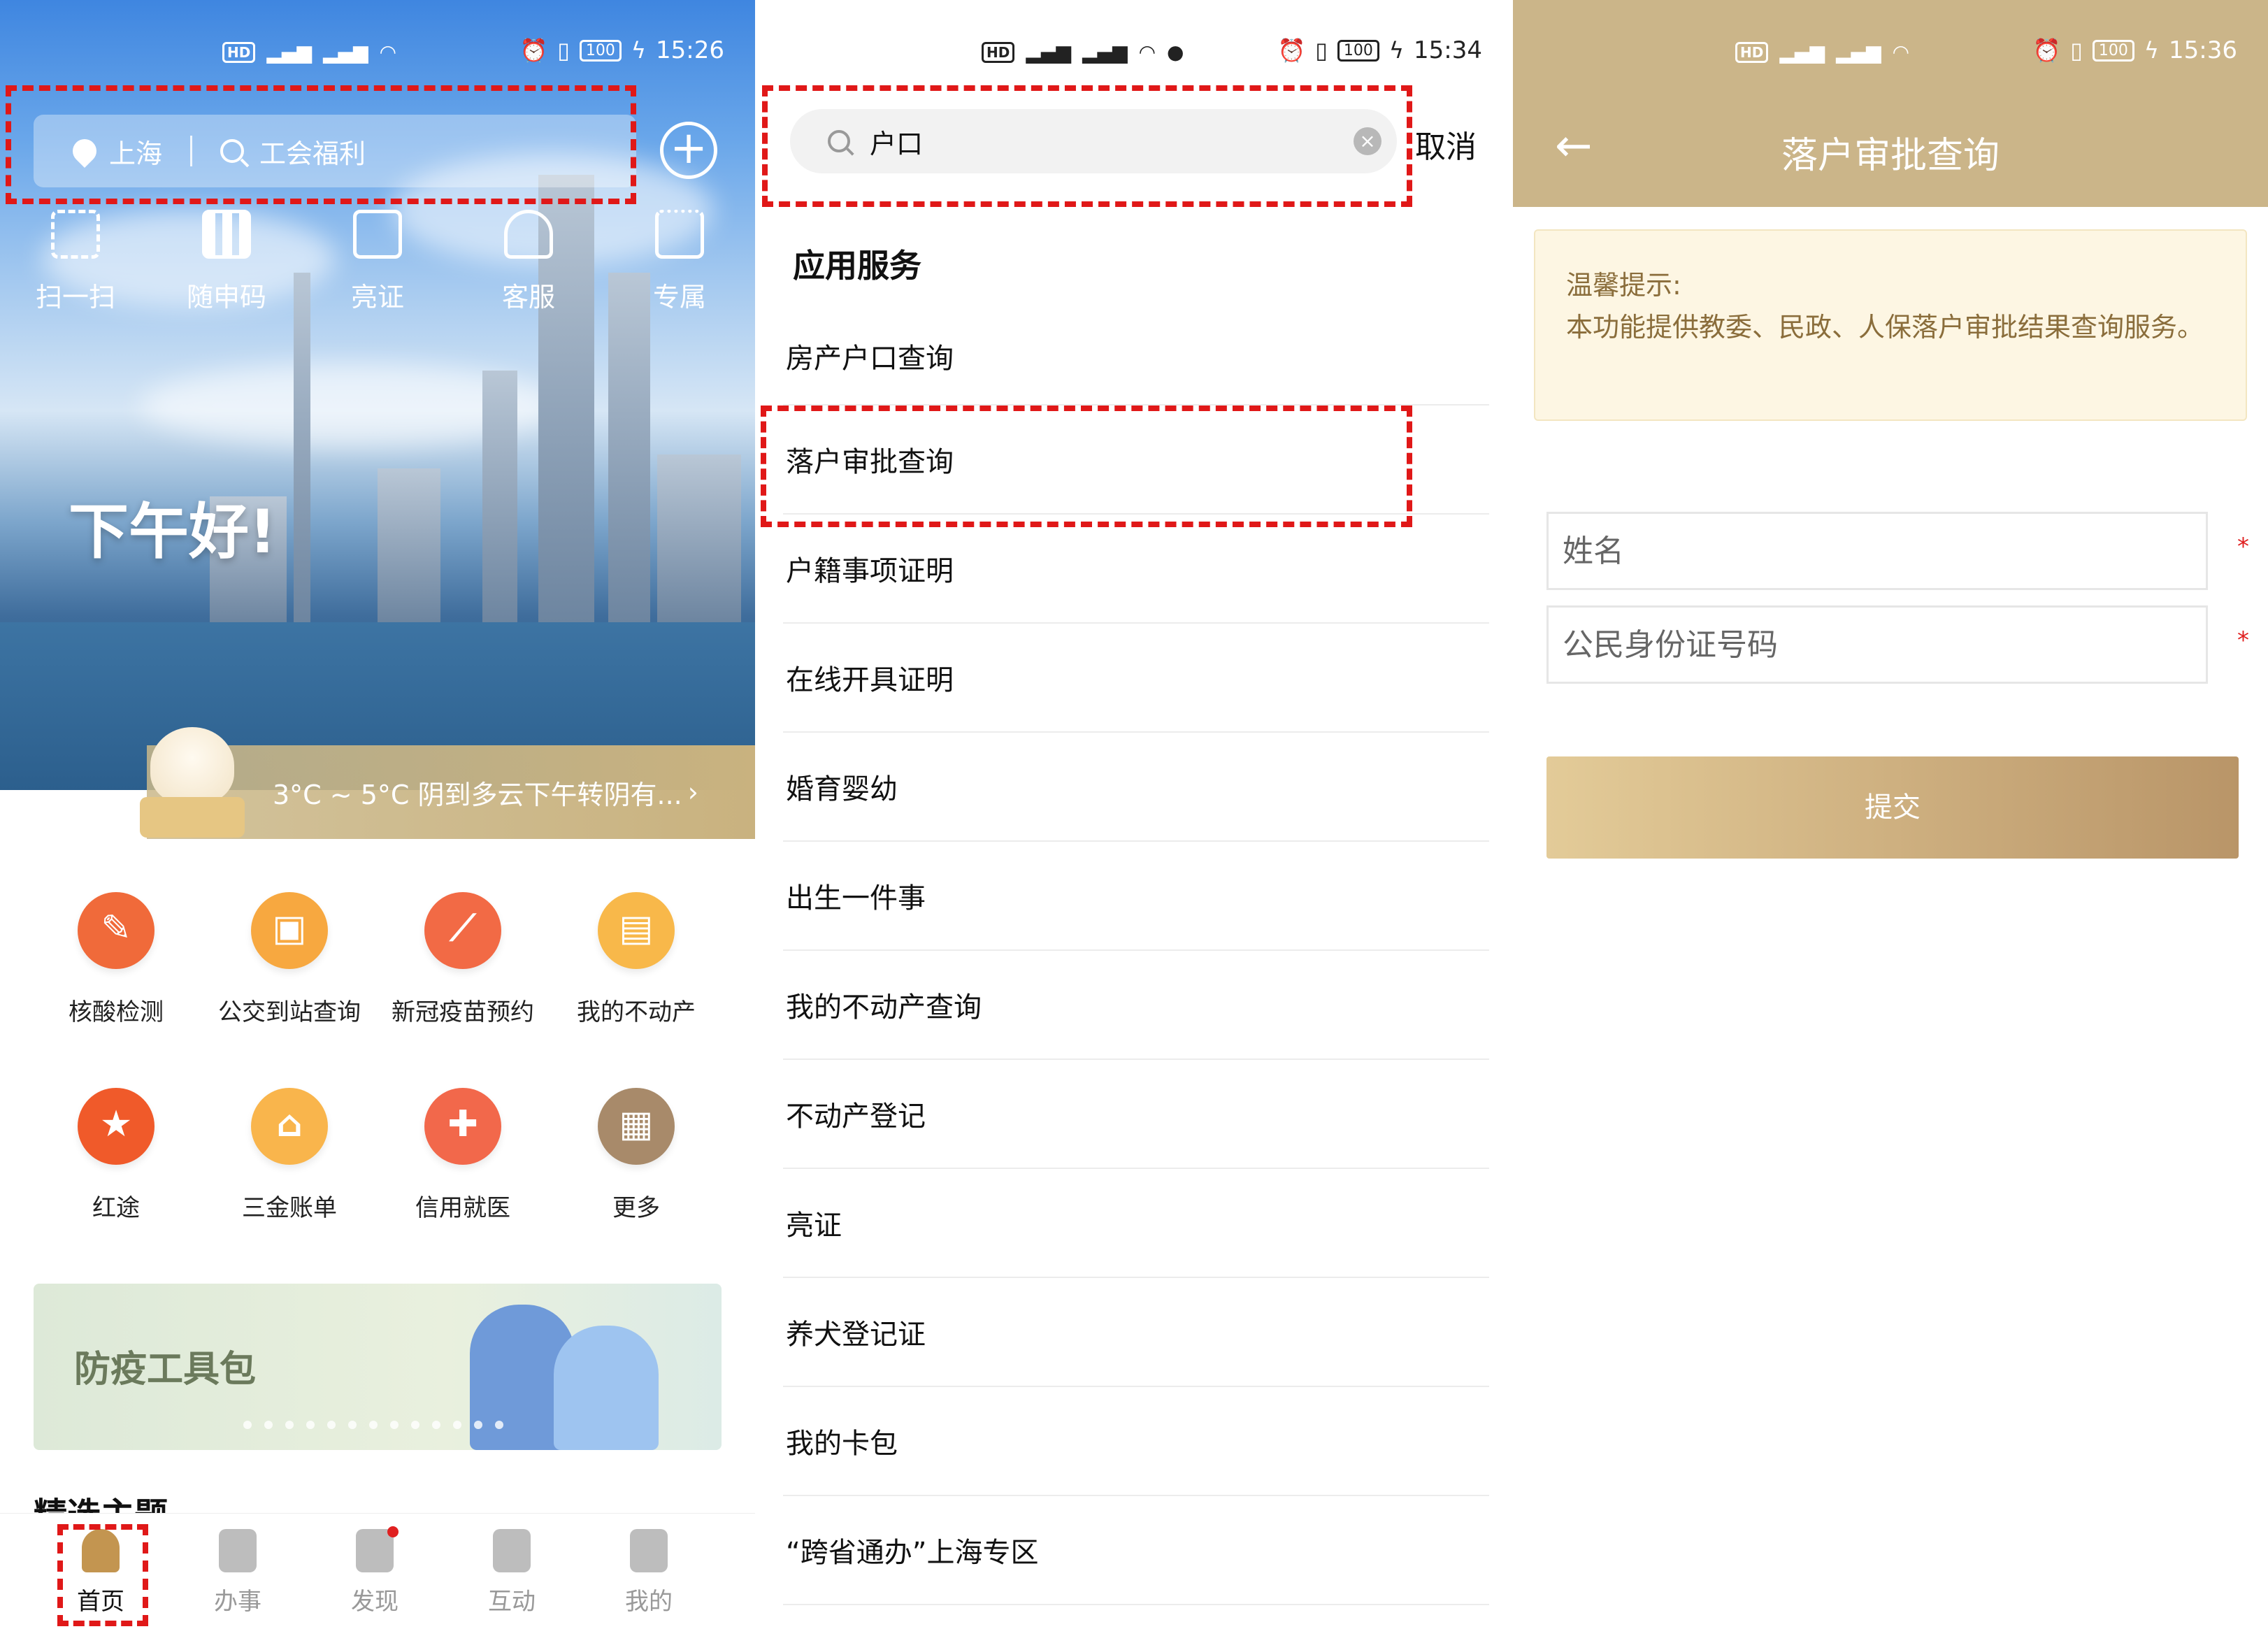 The height and width of the screenshot is (1636, 2268). I want to click on clock: 15:26, so click(690, 50).